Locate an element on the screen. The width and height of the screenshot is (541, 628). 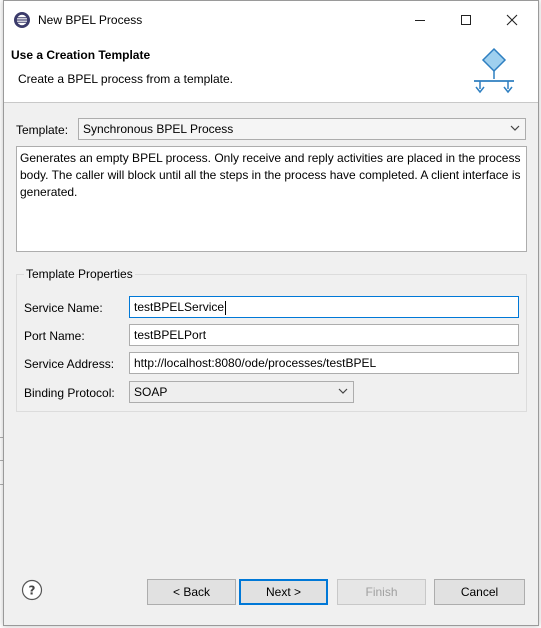
port-name-input: testBPELPort is located at coordinates (324, 335).